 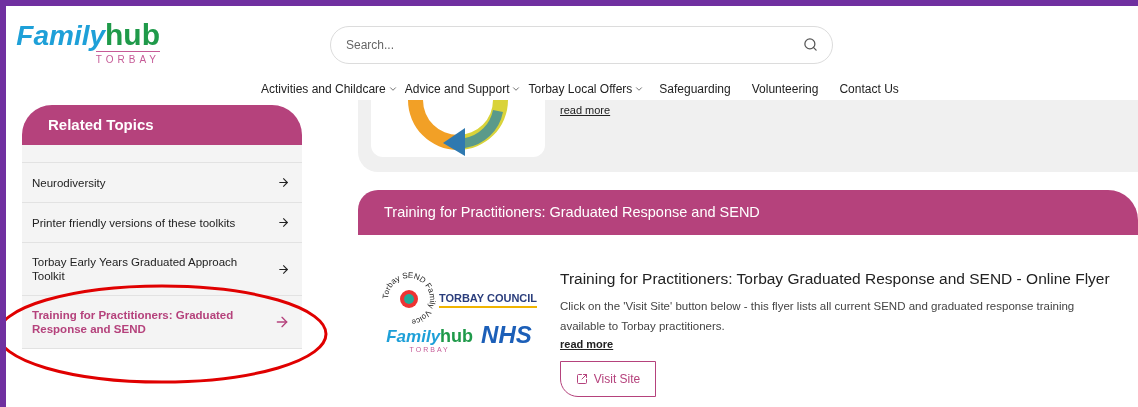 I want to click on sidebar-item: Training for Practitioners: Graduated Response and SEND, so click(x=162, y=322).